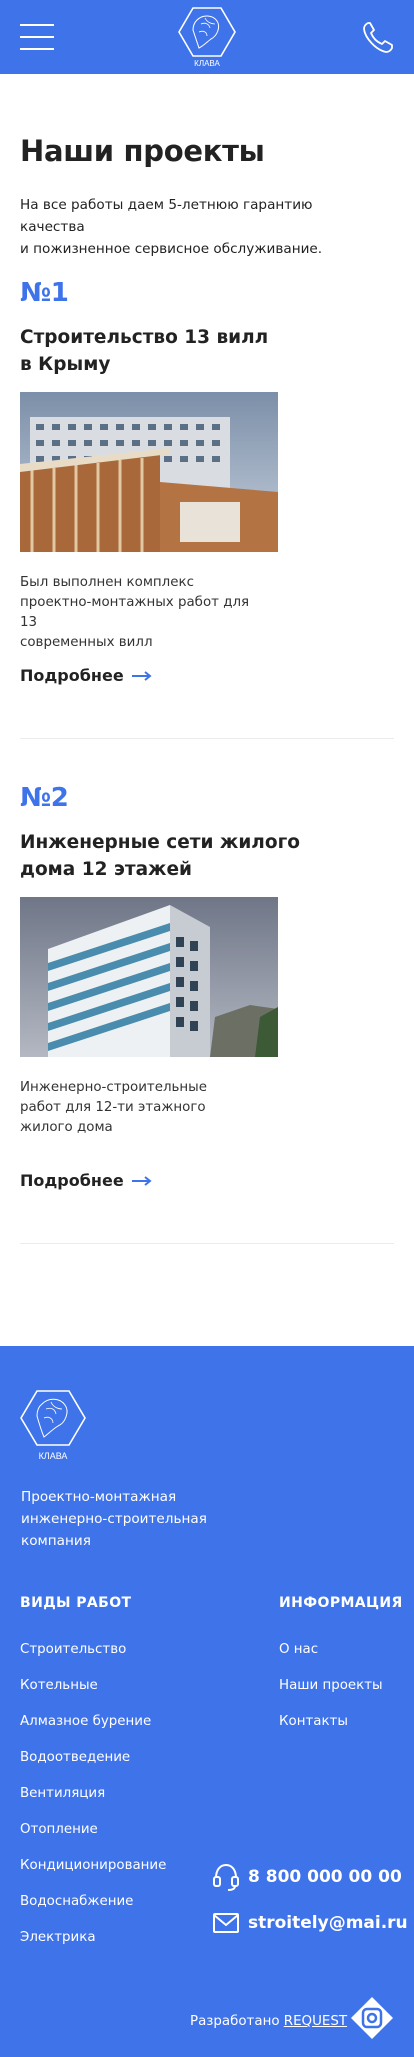 The height and width of the screenshot is (2057, 414). I want to click on desc-line: Был выполнен комплекс, so click(107, 582).